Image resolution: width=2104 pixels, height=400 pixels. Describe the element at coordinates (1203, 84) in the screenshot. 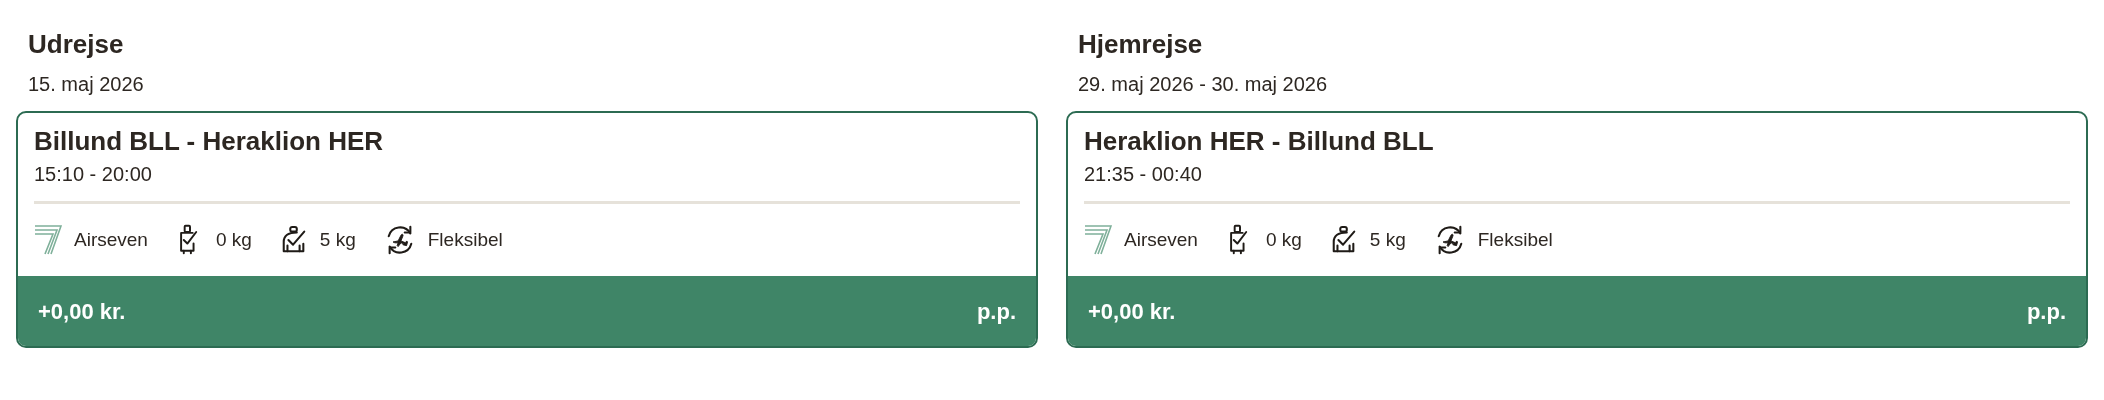

I see `leg-date: 29. maj 2026 - 30. maj 2026` at that location.